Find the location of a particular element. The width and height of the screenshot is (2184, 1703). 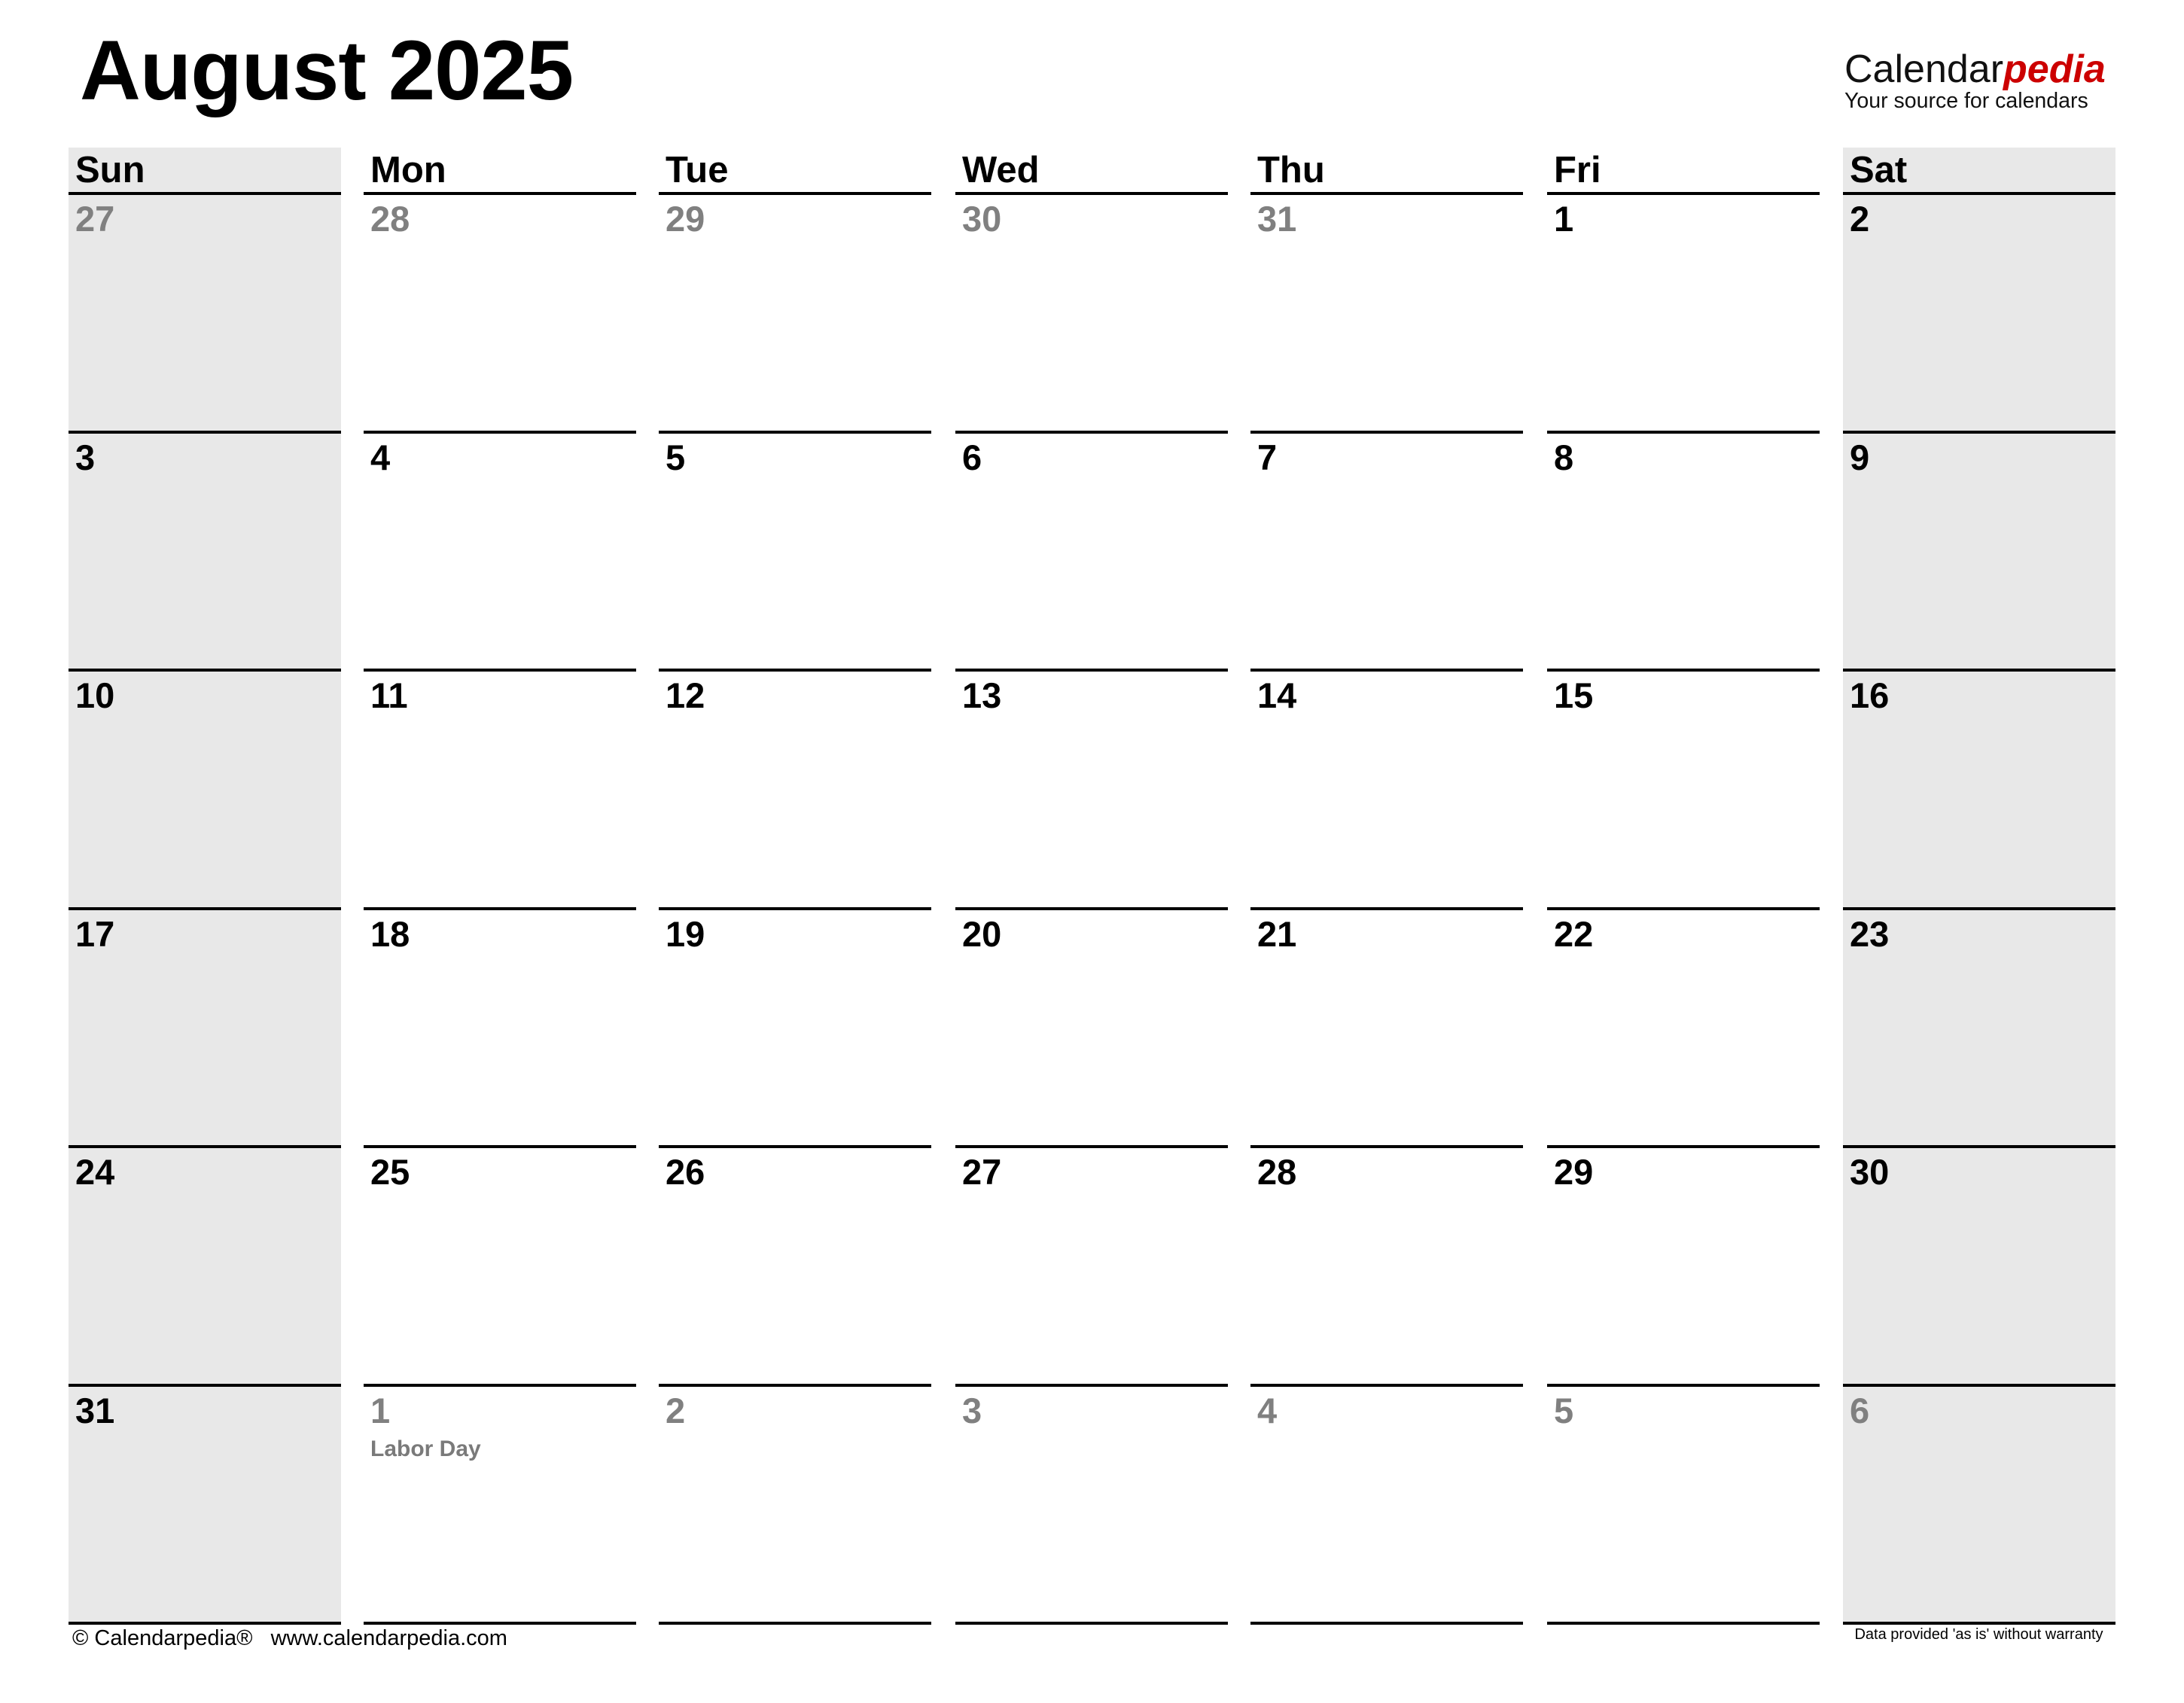

day-cell: 26 is located at coordinates (795, 1266).